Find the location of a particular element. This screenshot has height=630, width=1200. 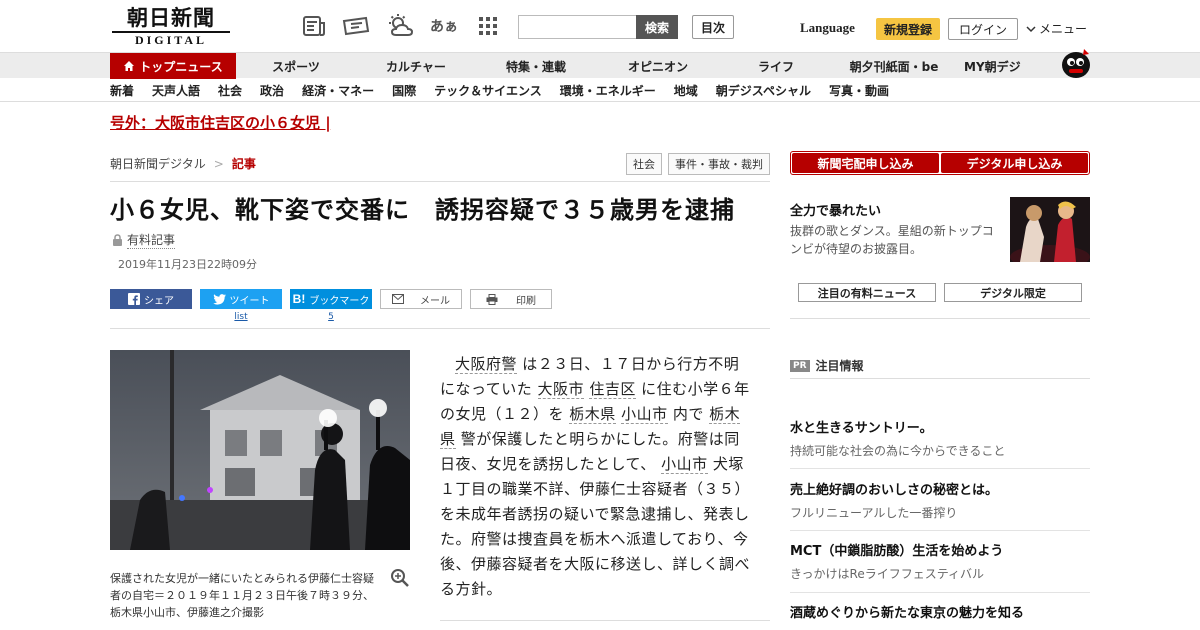

twitter-share-button: ツイート list is located at coordinates (241, 305).